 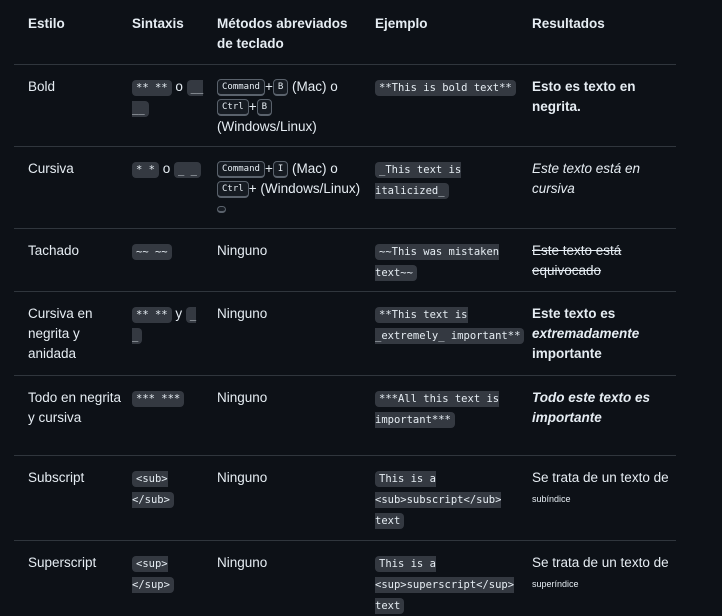 I want to click on syntax-cell: * * o _ _, so click(x=171, y=169).